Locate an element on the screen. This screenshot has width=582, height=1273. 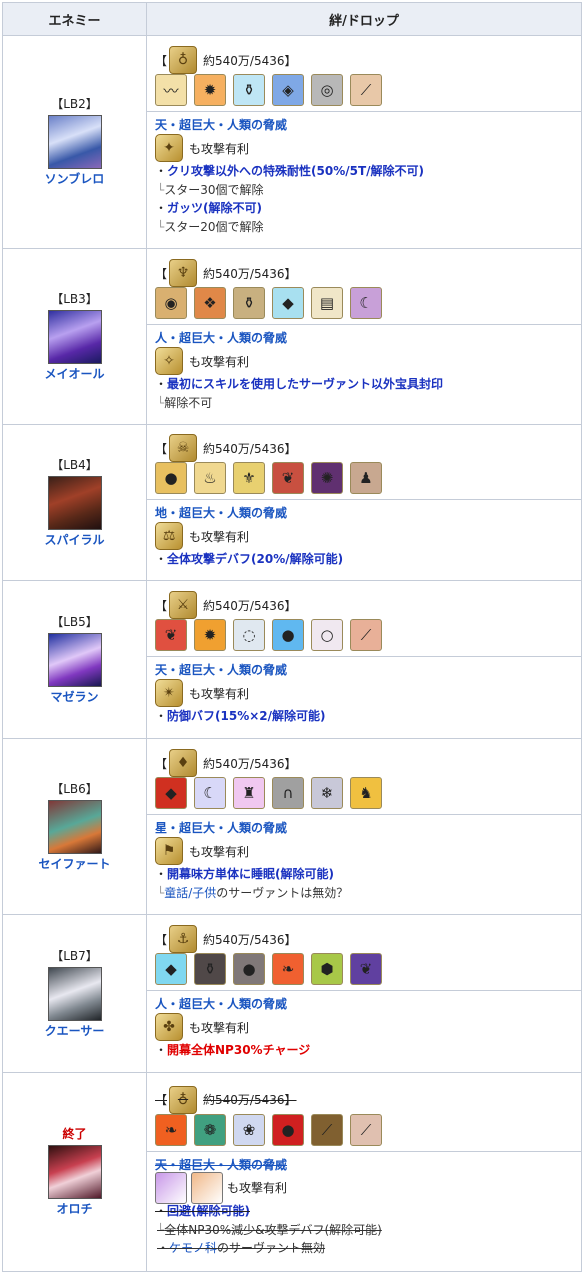
drop-section: 【 ⚓ 約540万/5436】 ◆ ⚱ ● ❧ ⬢ ❦ is located at coordinates (364, 957).